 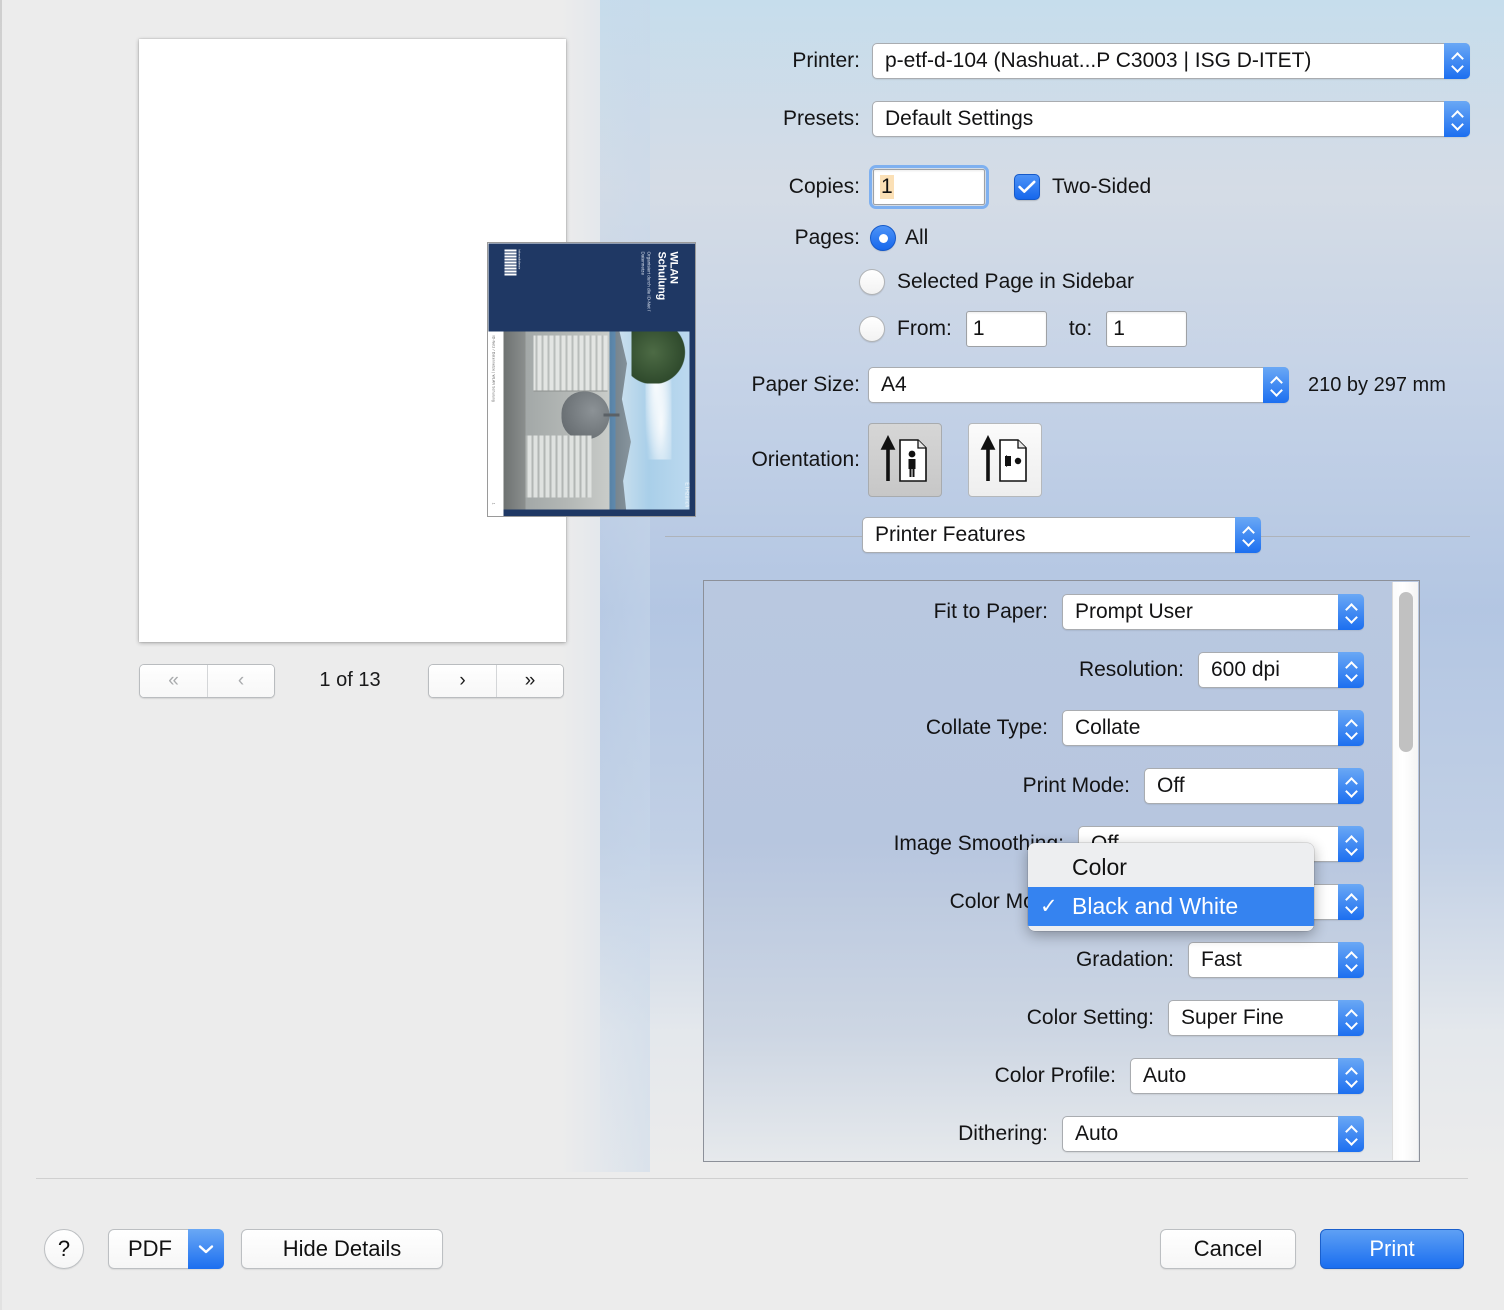 I want to click on features-scrollbar-thumb, so click(x=1406, y=672).